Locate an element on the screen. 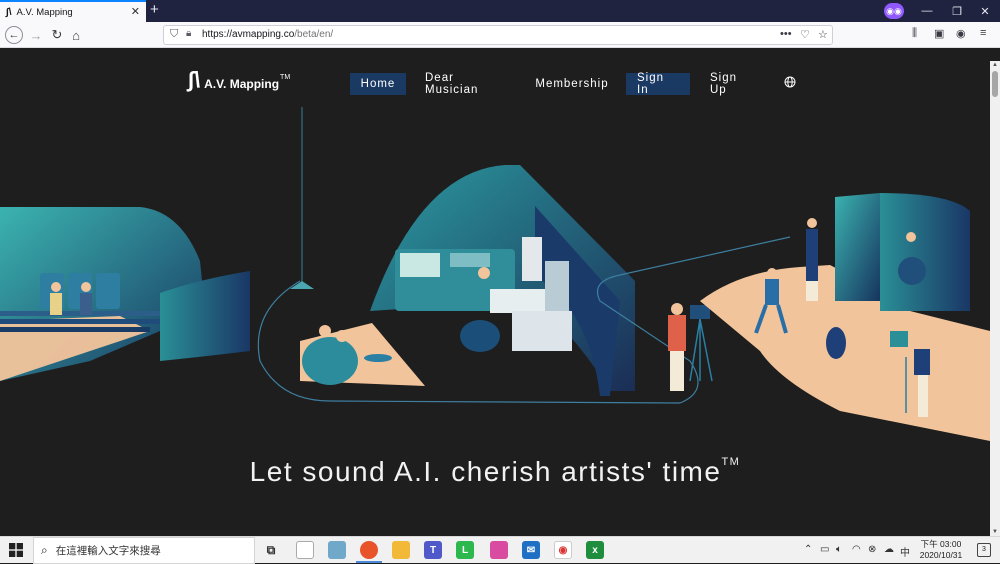 This screenshot has width=1000, height=564. page-actions-button: ••• is located at coordinates (786, 34).